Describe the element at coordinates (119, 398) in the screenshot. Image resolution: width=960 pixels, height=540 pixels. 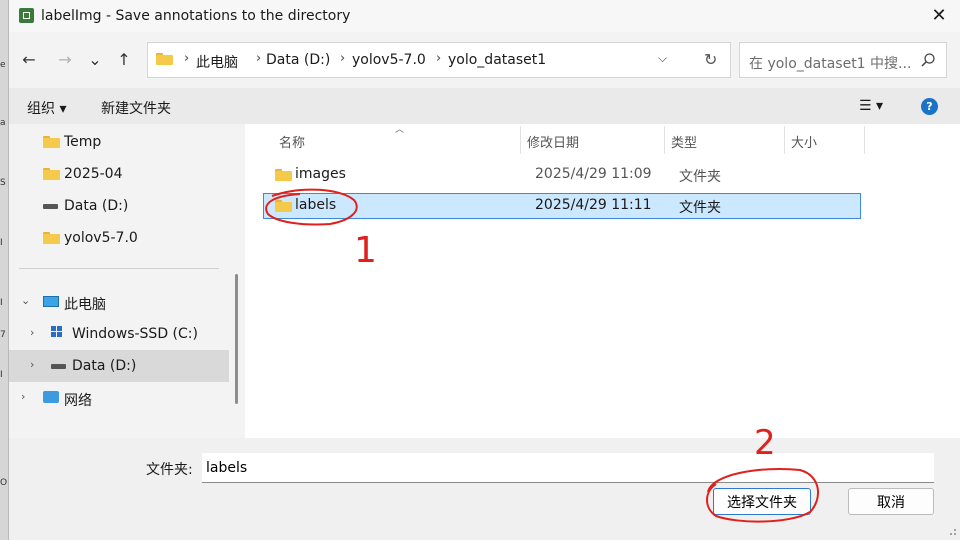
I see `nav-item-network: › 网络` at that location.